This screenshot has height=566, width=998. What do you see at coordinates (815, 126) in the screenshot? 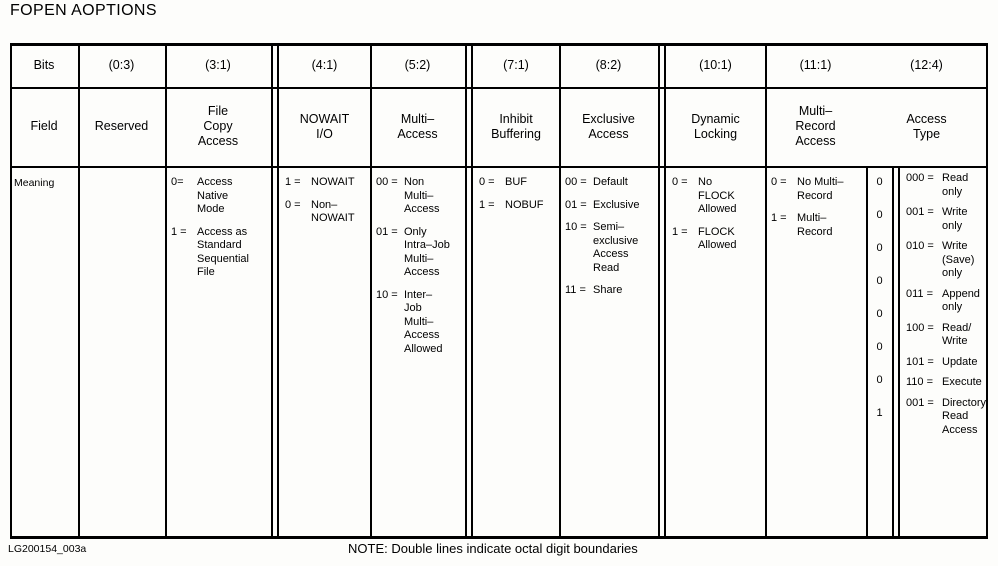
I see `field-header-7: Multi– Record Access` at bounding box center [815, 126].